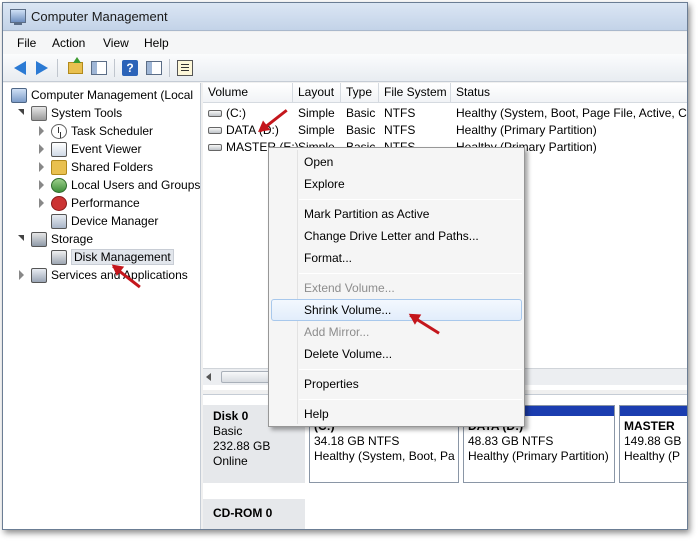  I want to click on help-icon: ?, so click(130, 68).